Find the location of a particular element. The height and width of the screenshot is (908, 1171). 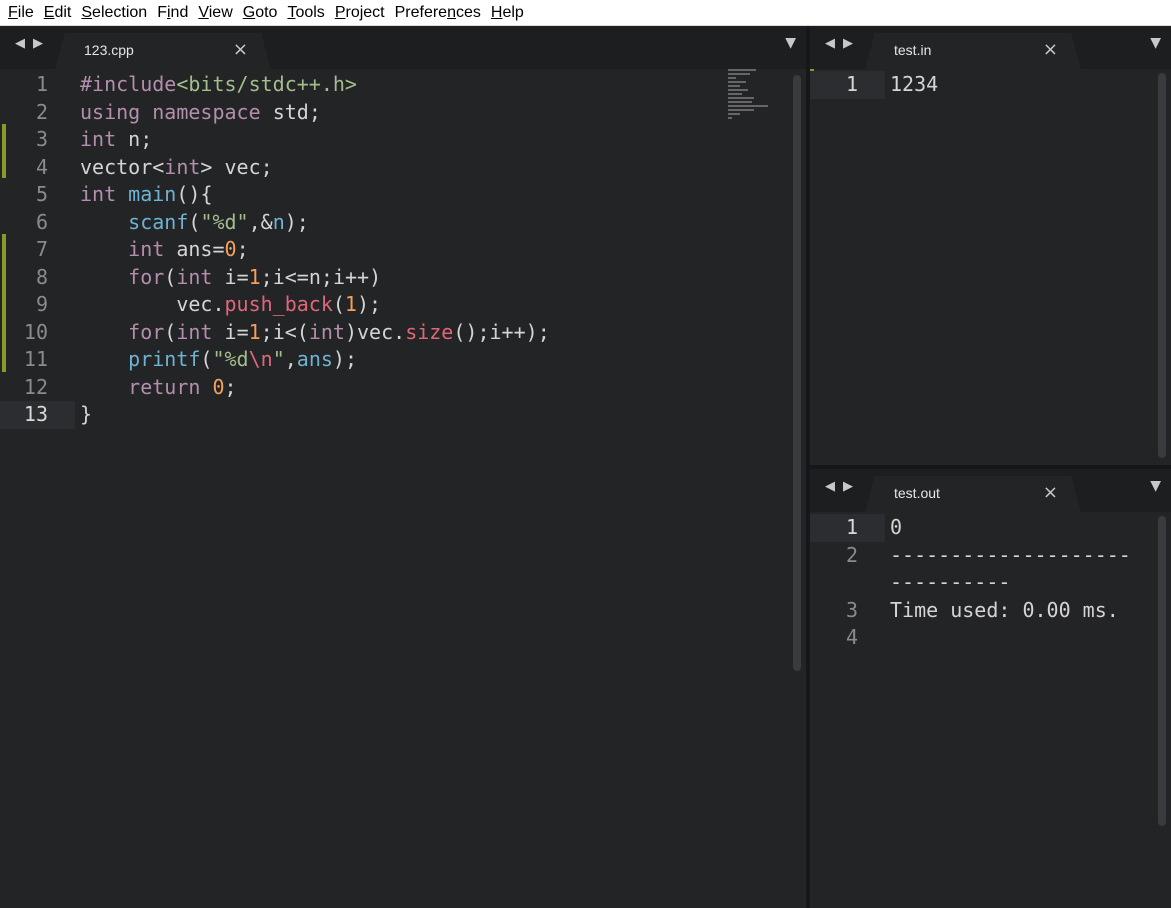

code-line: 8 for(int i=1;i<=n;i++) is located at coordinates (403, 278).